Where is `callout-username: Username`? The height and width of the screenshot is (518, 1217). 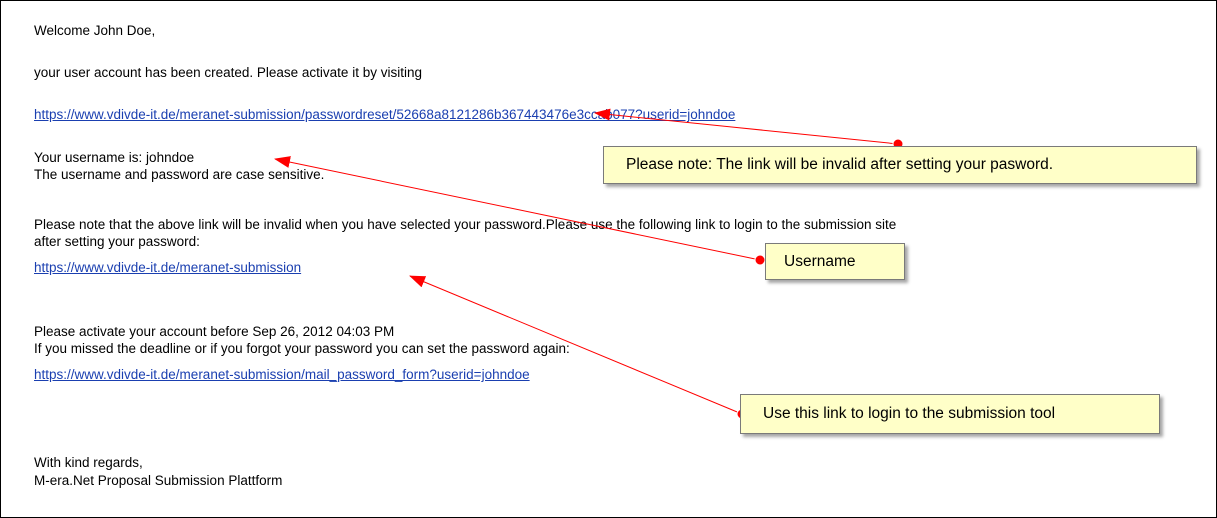
callout-username: Username is located at coordinates (835, 261).